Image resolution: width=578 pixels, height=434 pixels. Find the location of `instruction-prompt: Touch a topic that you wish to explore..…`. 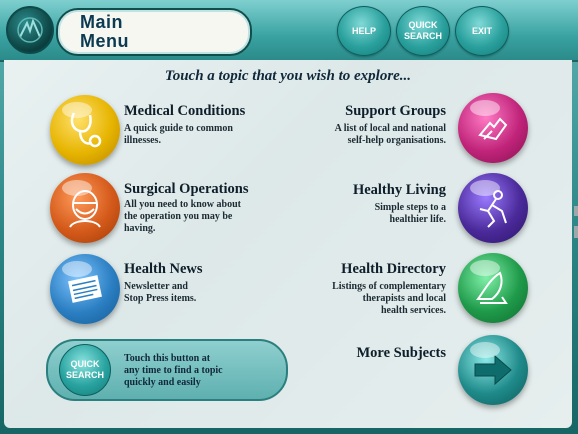

instruction-prompt: Touch a topic that you wish to explore..… is located at coordinates (288, 76).